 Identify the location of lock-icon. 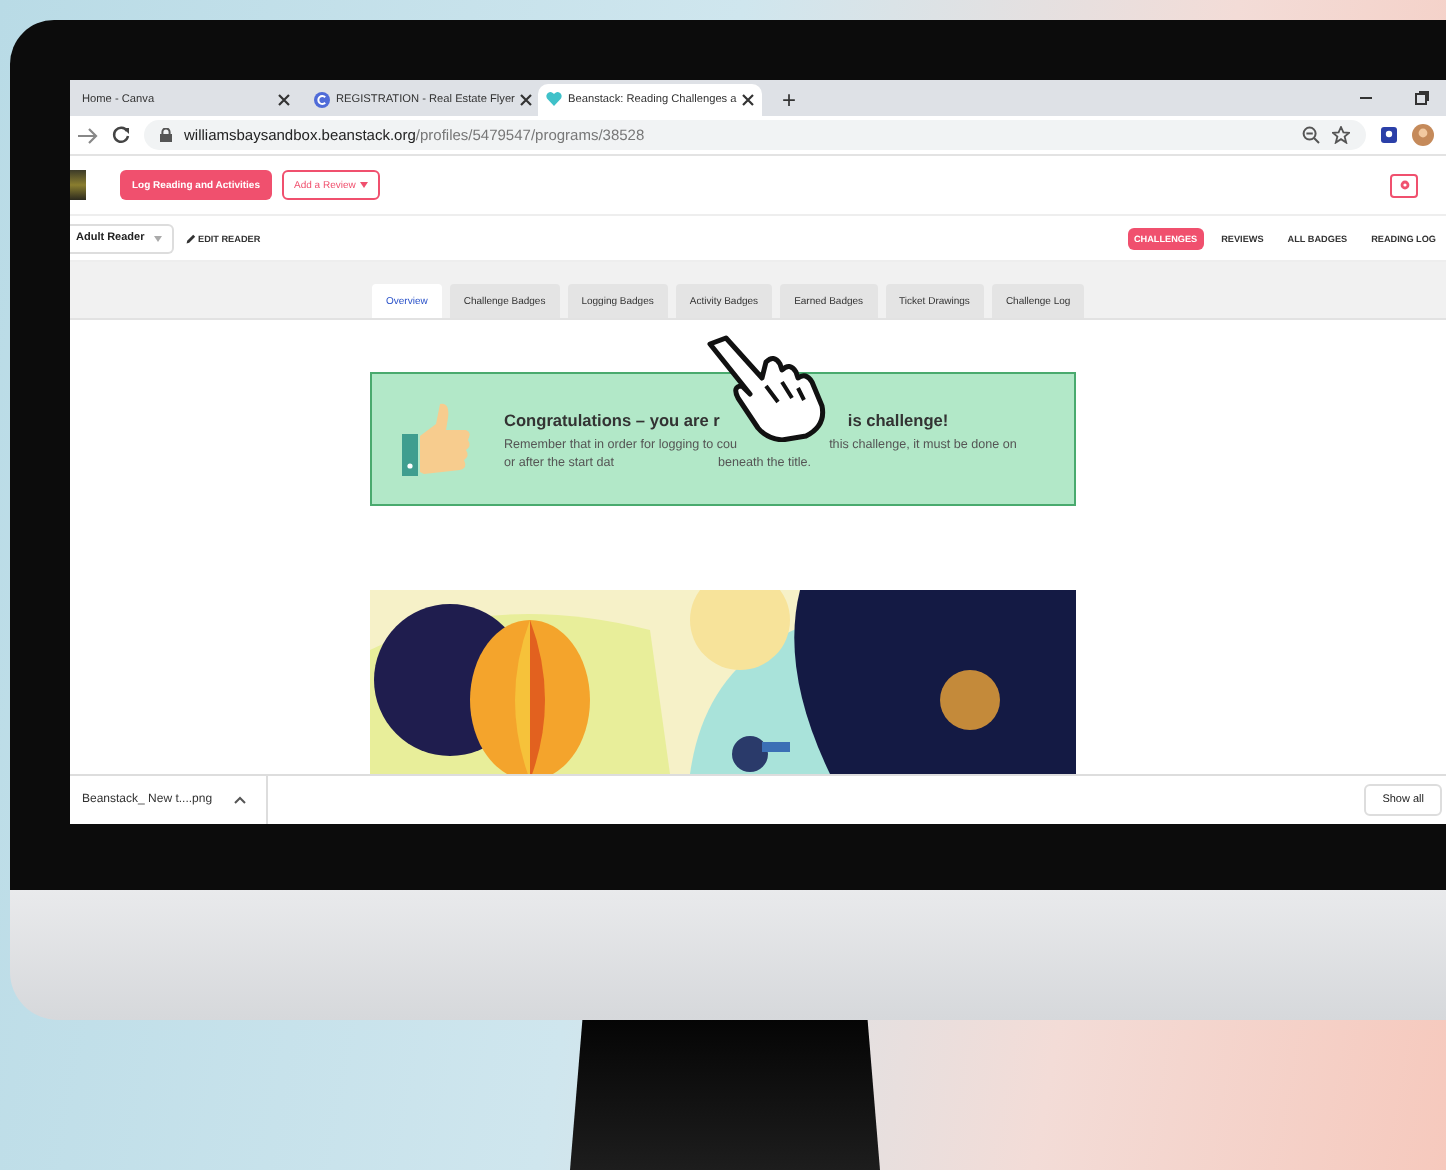
(166, 135).